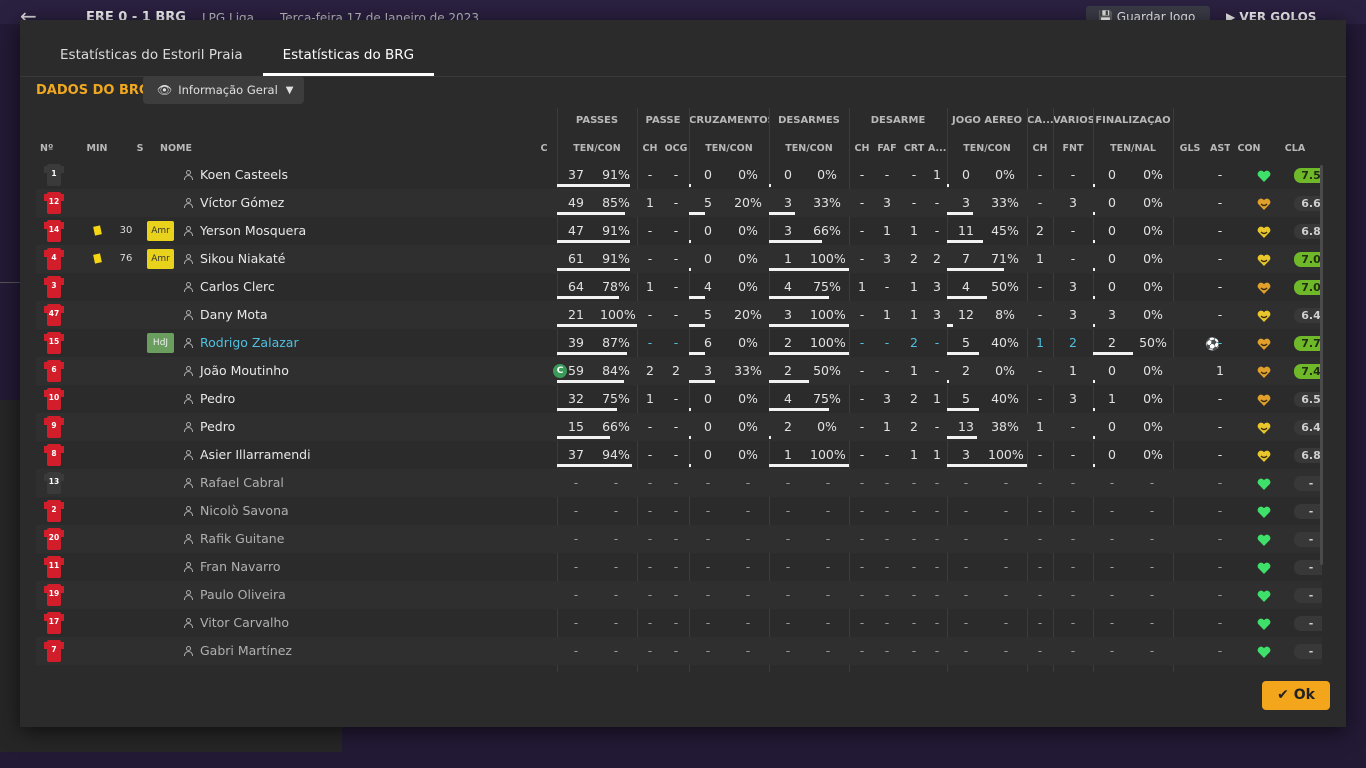 The width and height of the screenshot is (1366, 768). What do you see at coordinates (1190, 148) in the screenshot?
I see `column-header-gls: GLS` at bounding box center [1190, 148].